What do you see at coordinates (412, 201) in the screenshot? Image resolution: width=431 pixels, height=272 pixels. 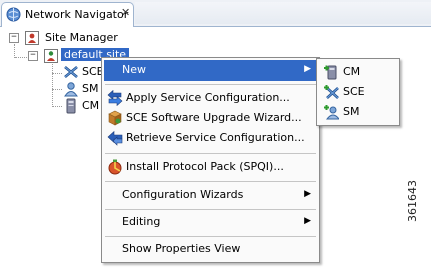 I see `figure-id: 361643` at bounding box center [412, 201].